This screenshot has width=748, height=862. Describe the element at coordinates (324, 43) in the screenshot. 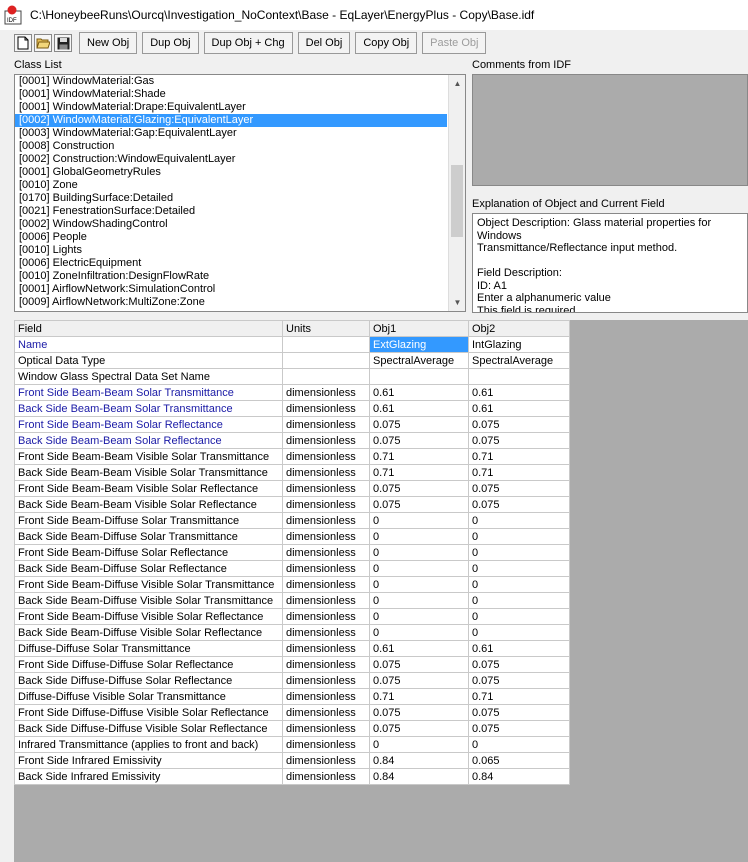

I see `del-obj-button: Del Obj` at that location.